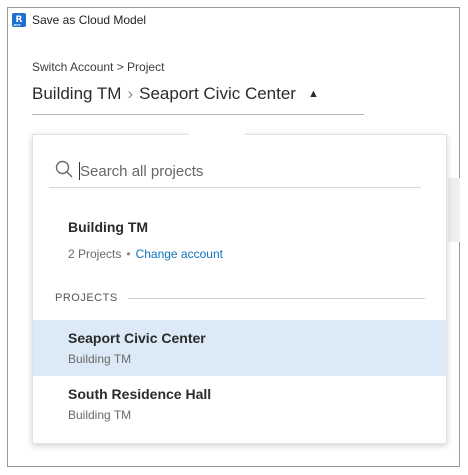  What do you see at coordinates (140, 394) in the screenshot?
I see `project-name: South Residence Hall` at bounding box center [140, 394].